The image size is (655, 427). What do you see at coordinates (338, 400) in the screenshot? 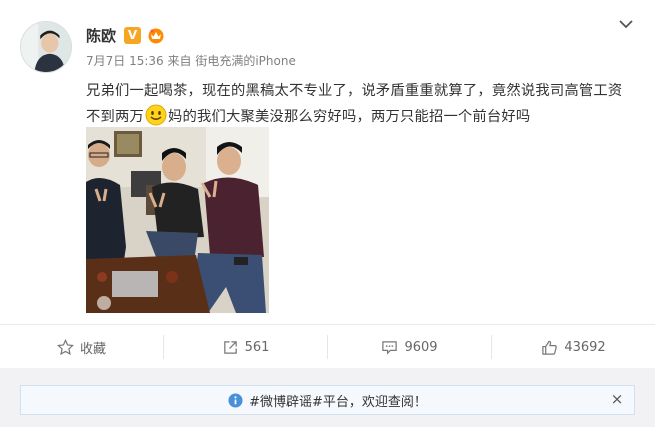
I see `notice-text: #微博辟谣#平台，欢迎查阅！` at bounding box center [338, 400].